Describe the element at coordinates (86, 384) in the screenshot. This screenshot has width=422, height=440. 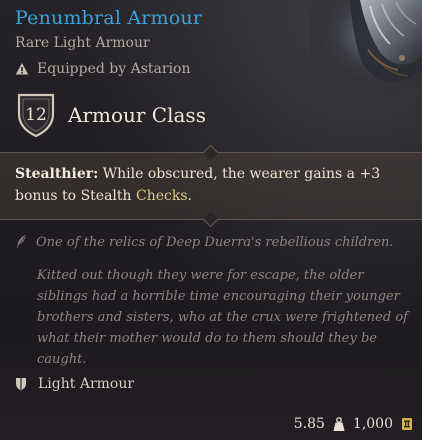
I see `armour-type-label: Light Armour` at that location.